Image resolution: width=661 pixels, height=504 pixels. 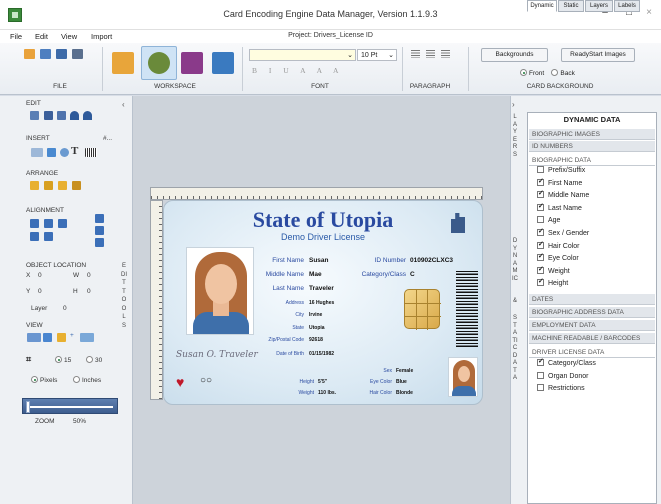 I want to click on grid-15-option: 15, so click(x=63, y=360).